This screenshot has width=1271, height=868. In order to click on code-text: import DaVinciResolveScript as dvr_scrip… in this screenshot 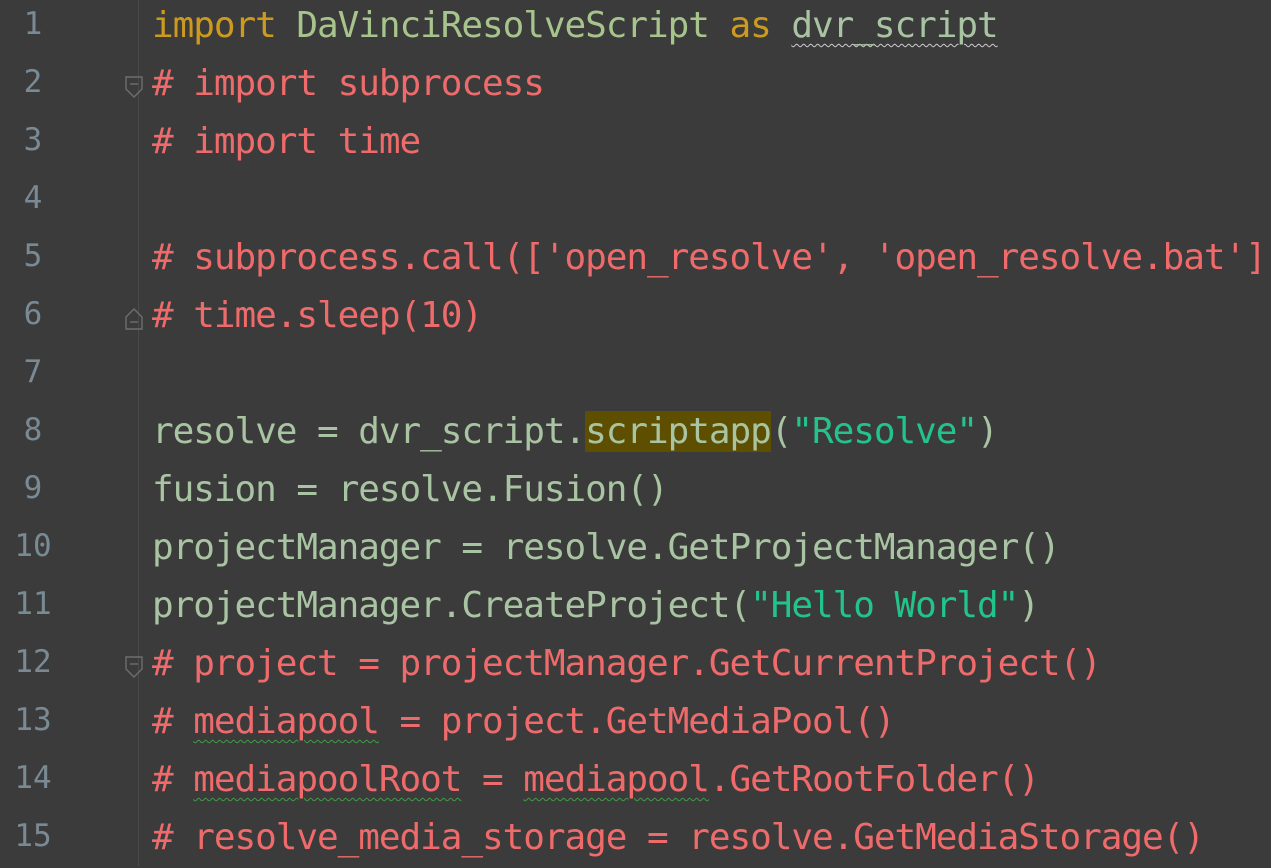, I will do `click(575, 26)`.